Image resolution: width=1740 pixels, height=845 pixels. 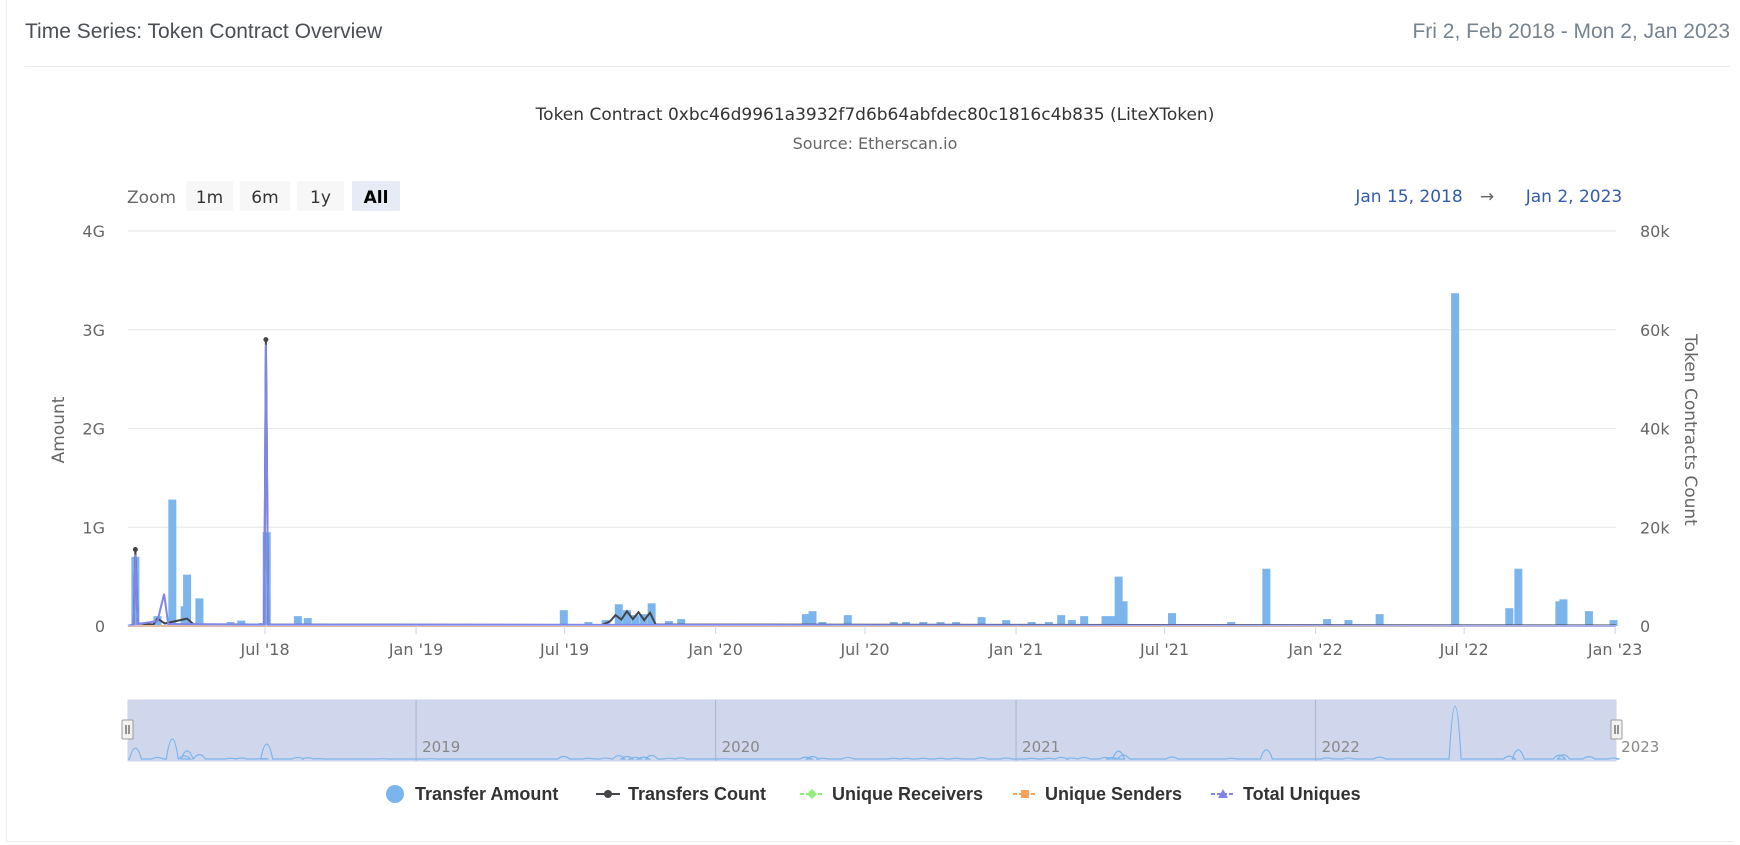 What do you see at coordinates (127, 729) in the screenshot?
I see `navigator-left-handle` at bounding box center [127, 729].